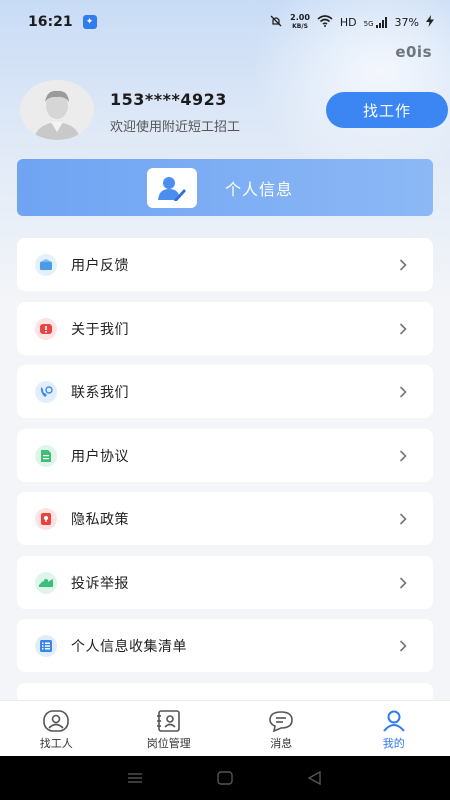 This screenshot has width=450, height=800. Describe the element at coordinates (225, 582) in the screenshot. I see `menu-item-complaint: 投诉举报` at that location.